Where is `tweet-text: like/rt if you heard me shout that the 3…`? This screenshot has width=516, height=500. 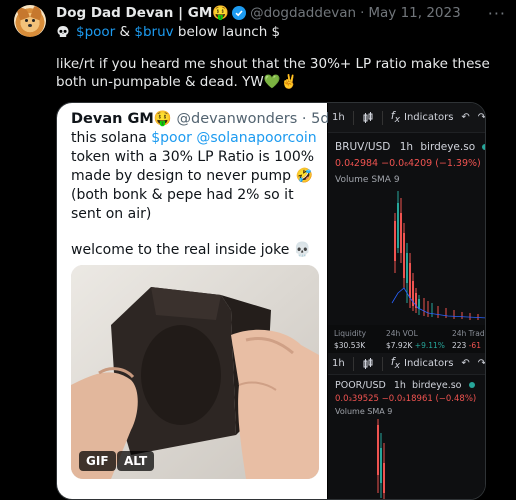
tweet-text: like/rt if you heard me shout that the 3… is located at coordinates (273, 73).